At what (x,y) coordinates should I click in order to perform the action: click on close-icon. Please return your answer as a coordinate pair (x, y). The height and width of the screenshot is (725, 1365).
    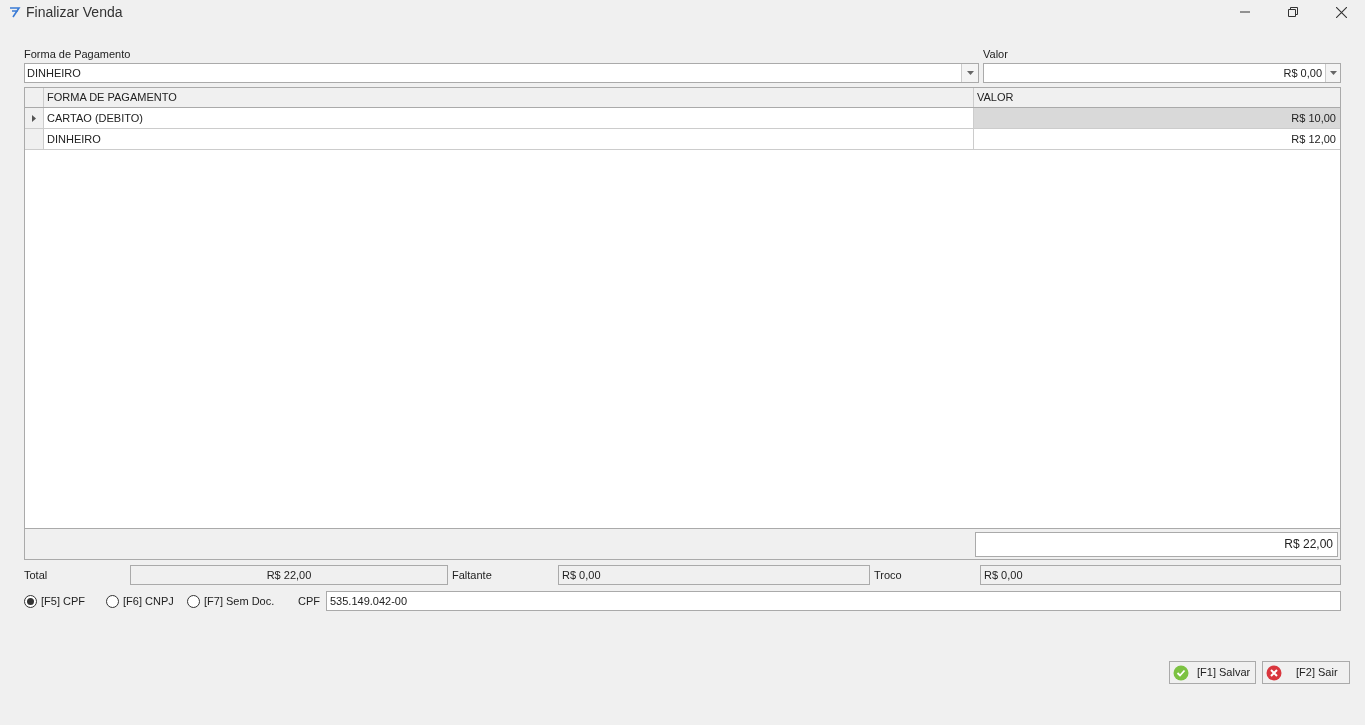
    Looking at the image, I should click on (1341, 12).